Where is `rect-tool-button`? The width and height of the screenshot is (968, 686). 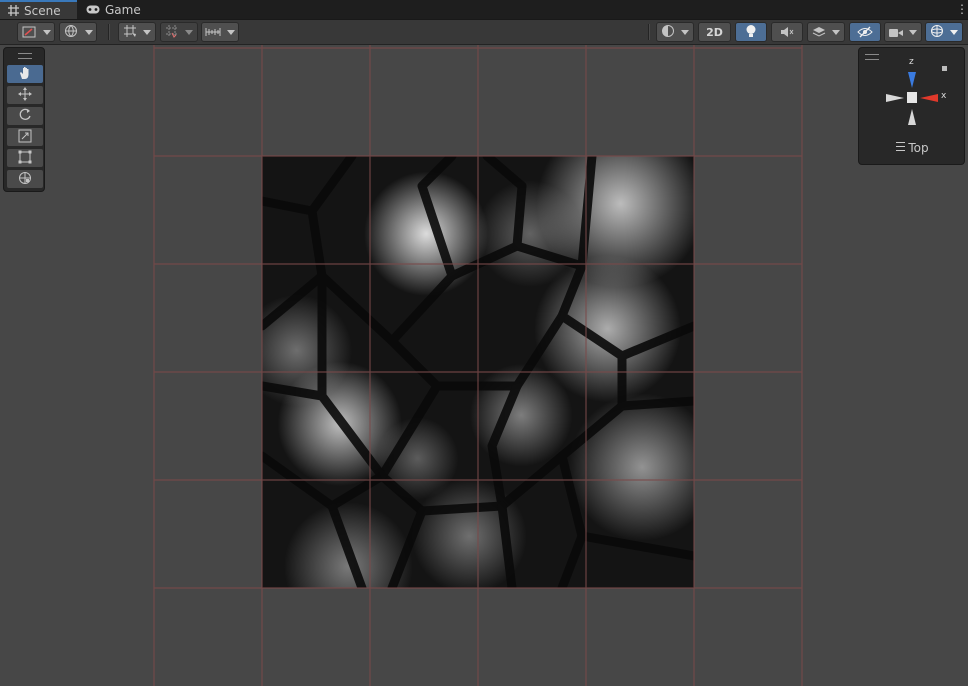
rect-tool-button is located at coordinates (25, 158).